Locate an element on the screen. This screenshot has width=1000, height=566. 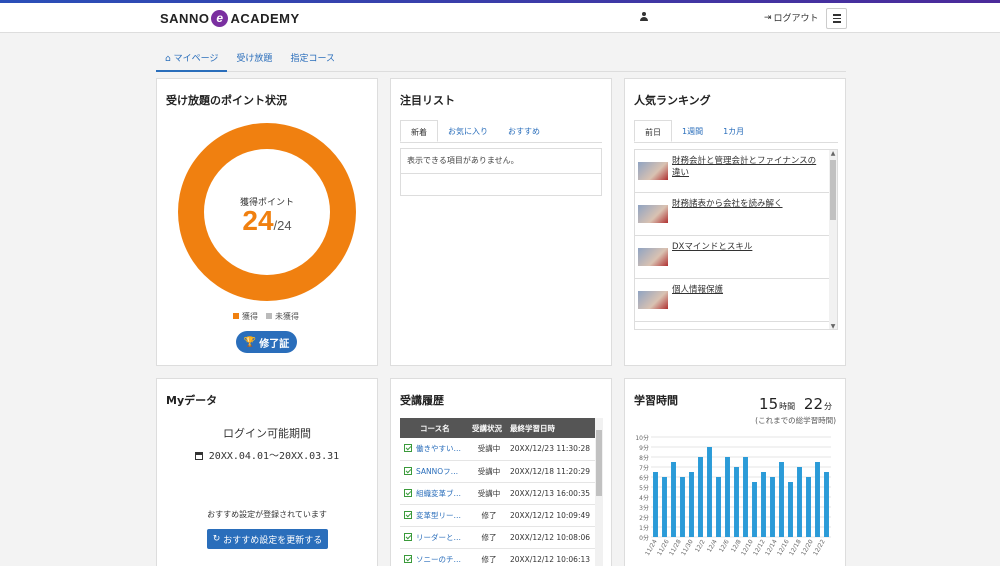
table-row: SANNOフ… 受講中 20XX/12/18 11:20:29 is located at coordinates (501, 471).